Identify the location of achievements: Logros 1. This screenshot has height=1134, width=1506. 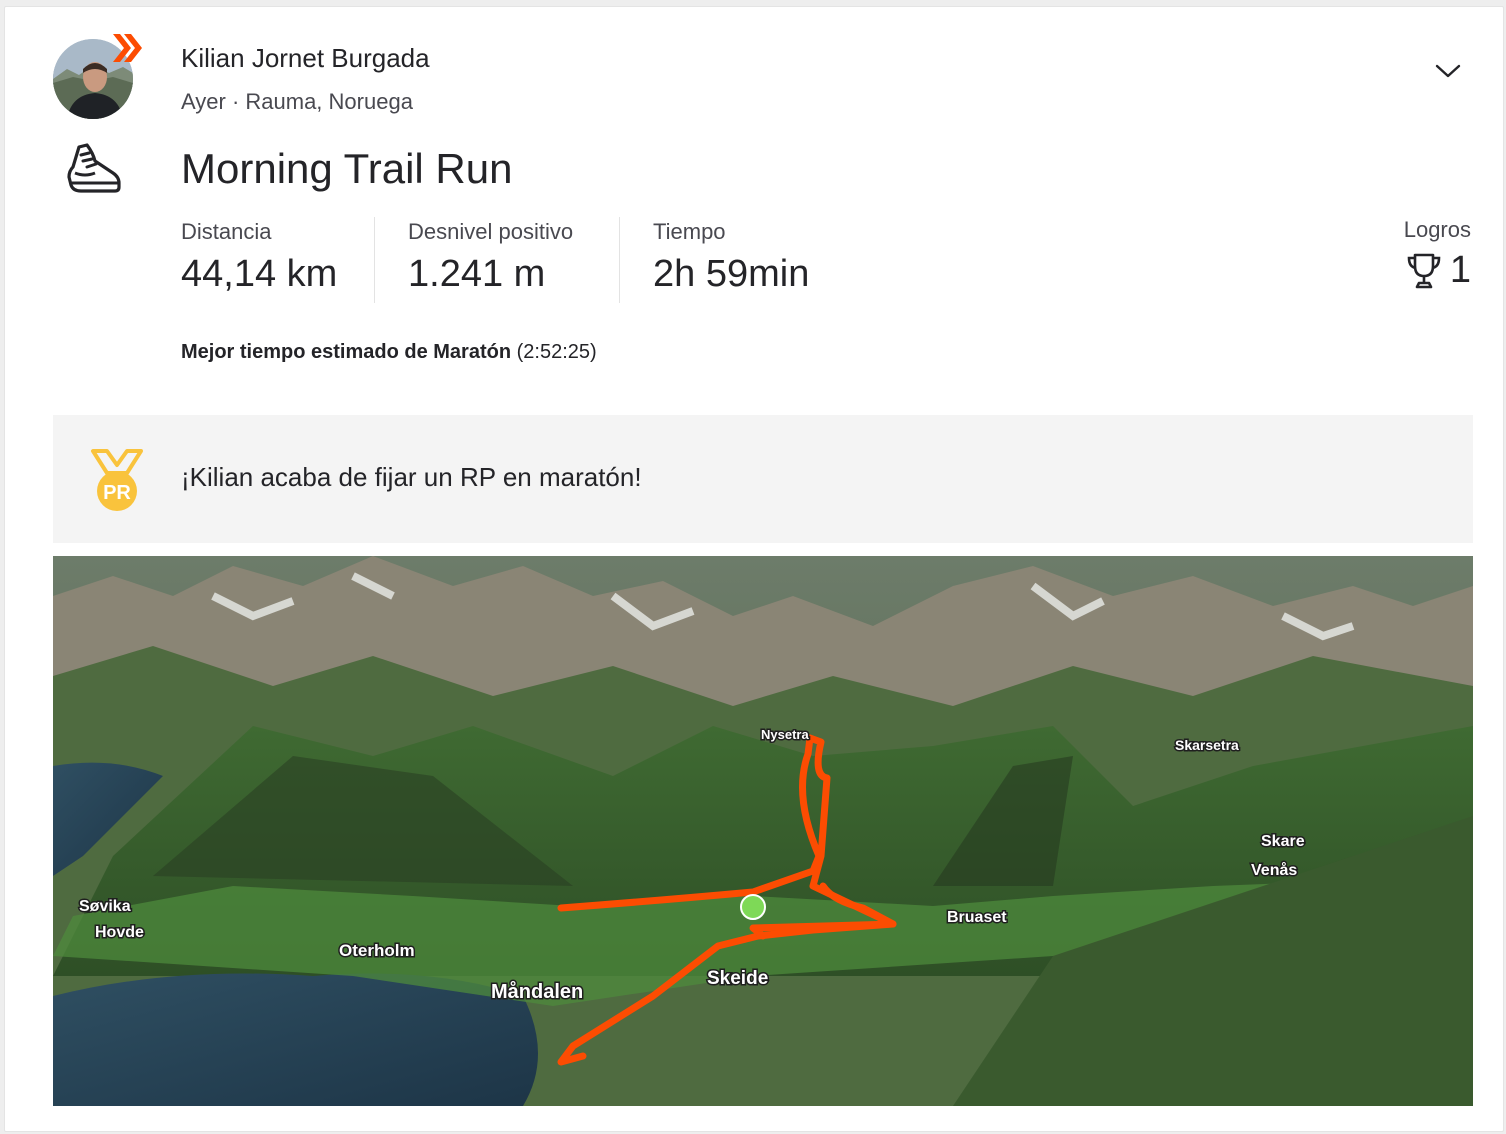
(1437, 254).